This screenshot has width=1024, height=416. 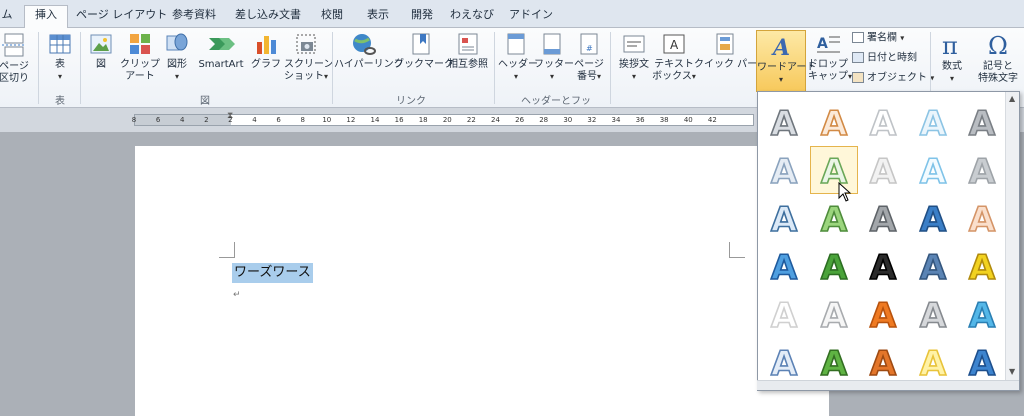 I want to click on hyperlink-button: ハイパーリンク, so click(x=369, y=51).